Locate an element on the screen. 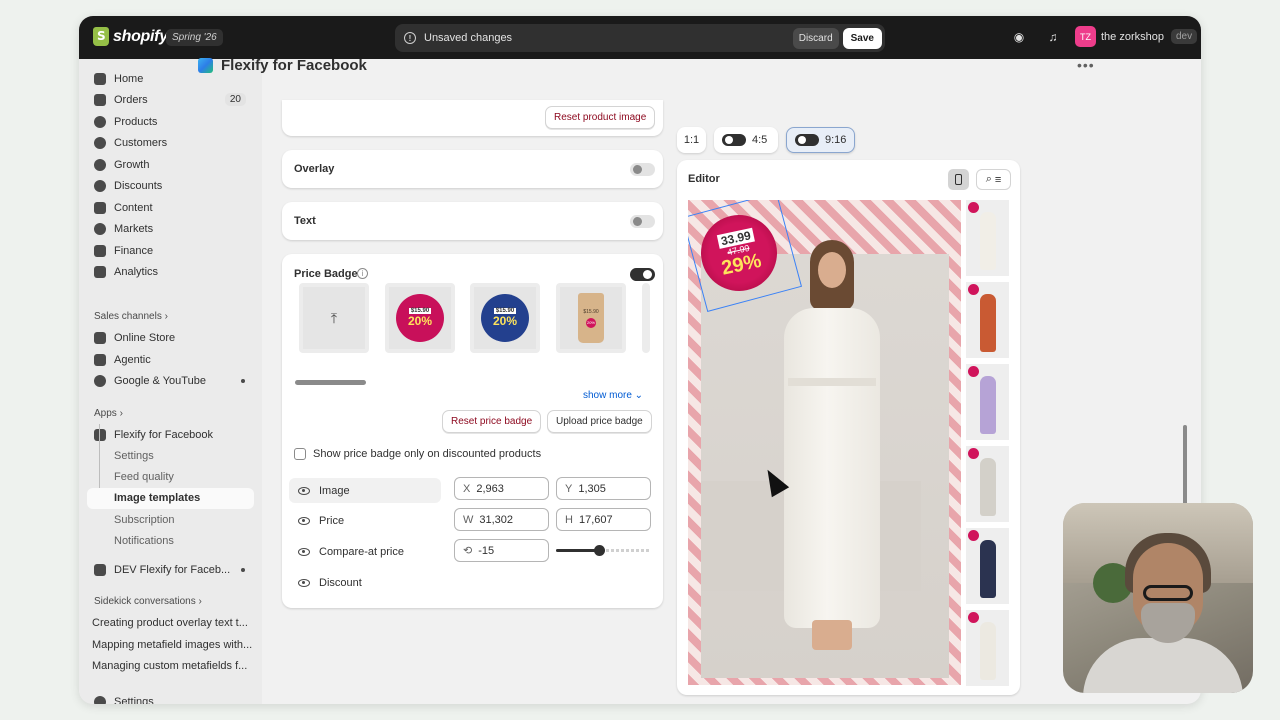 This screenshot has width=1280, height=720. burst-badge: $15.90 20% is located at coordinates (505, 318).